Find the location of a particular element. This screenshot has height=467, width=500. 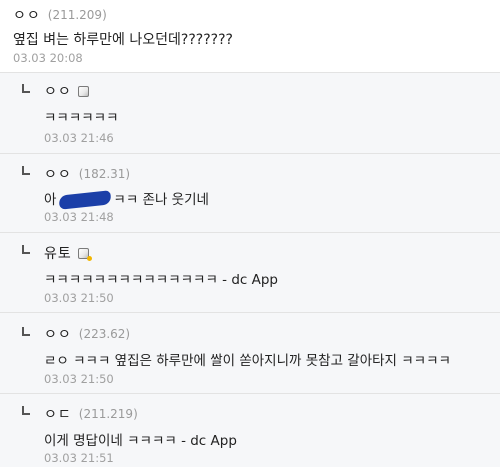

reply-header: ㅇㅇ (223.62) is located at coordinates (87, 334).